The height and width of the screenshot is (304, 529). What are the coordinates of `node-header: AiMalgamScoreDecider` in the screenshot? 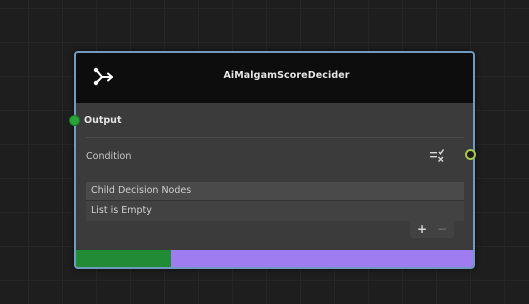 It's located at (274, 78).